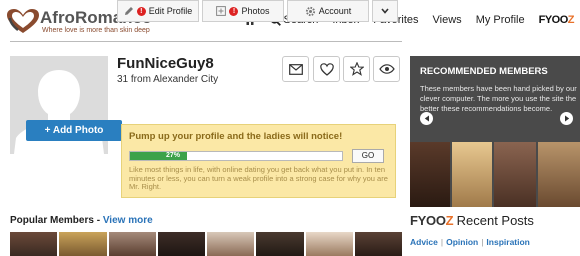 The height and width of the screenshot is (256, 580). I want to click on message-button, so click(295, 69).